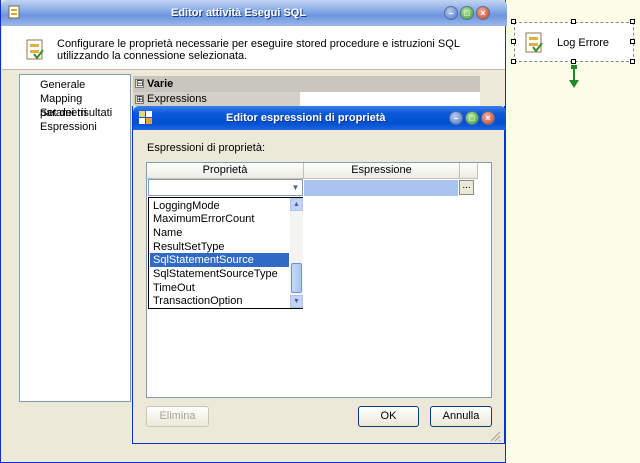 The image size is (640, 463). I want to click on outer-window-title: Editor attività Esegui SQL, so click(239, 13).